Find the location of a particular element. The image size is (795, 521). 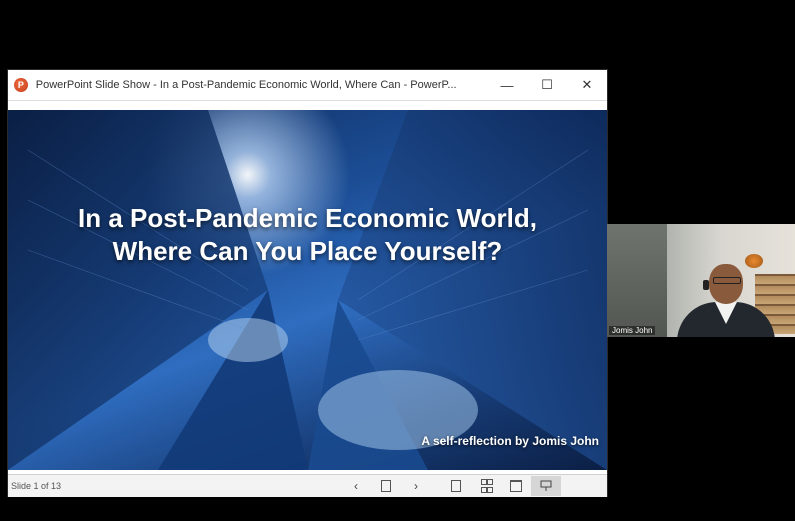

slide-byline: A self-reflection by Jomis John is located at coordinates (510, 441).